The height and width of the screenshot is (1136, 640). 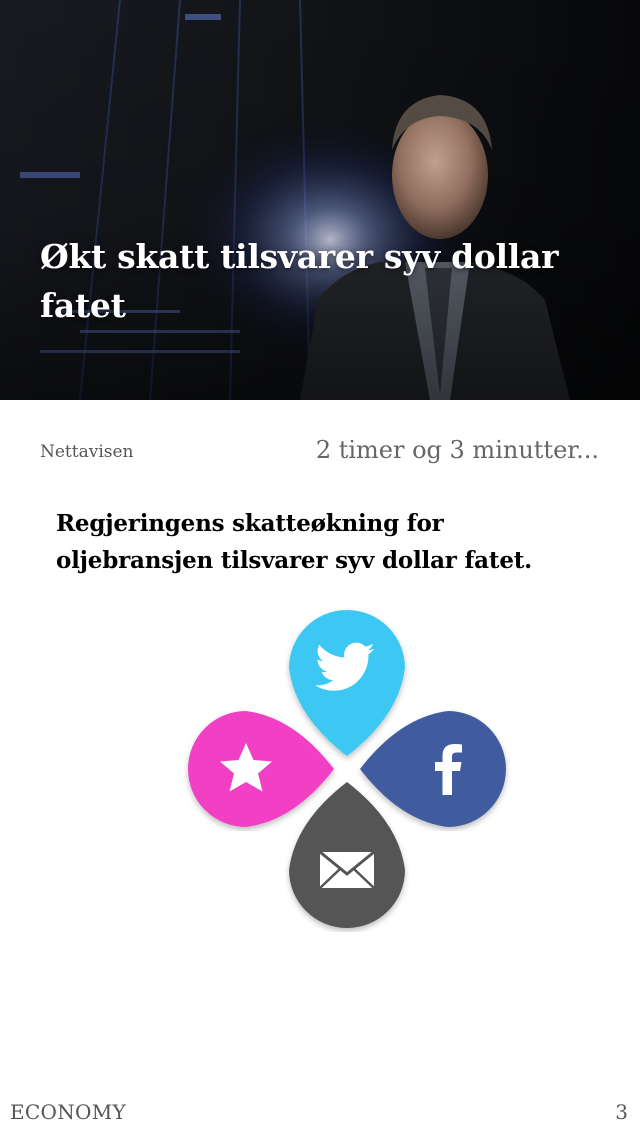 I want to click on article-source: Nettavisen, so click(x=87, y=452).